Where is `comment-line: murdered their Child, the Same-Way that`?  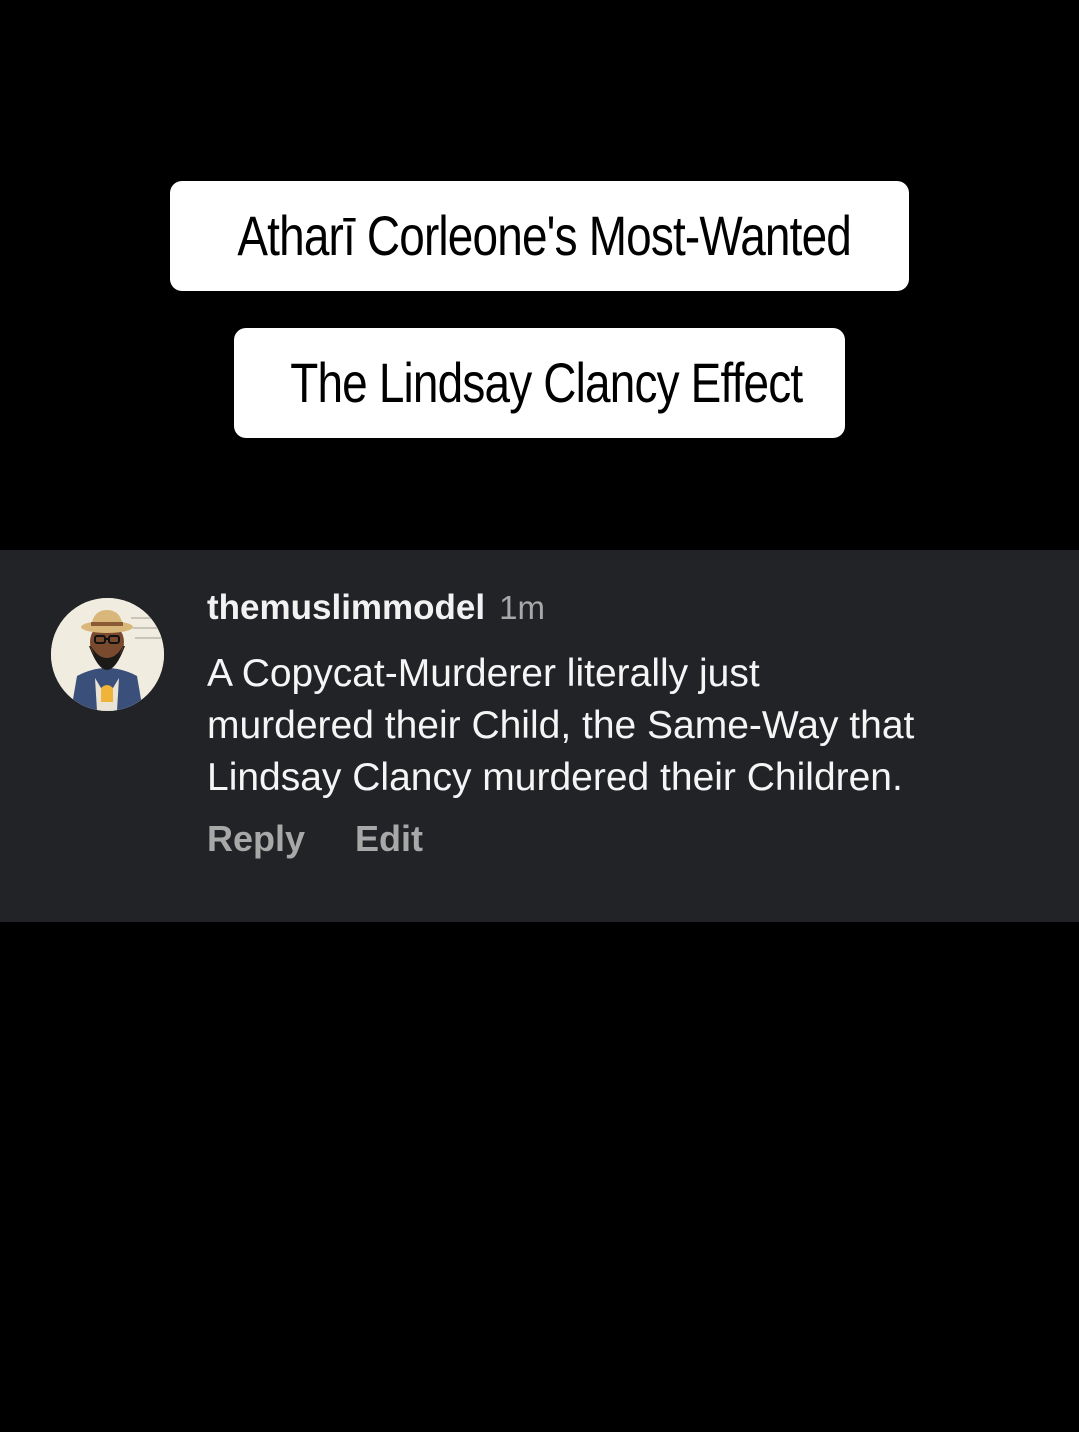
comment-line: murdered their Child, the Same-Way that is located at coordinates (561, 725).